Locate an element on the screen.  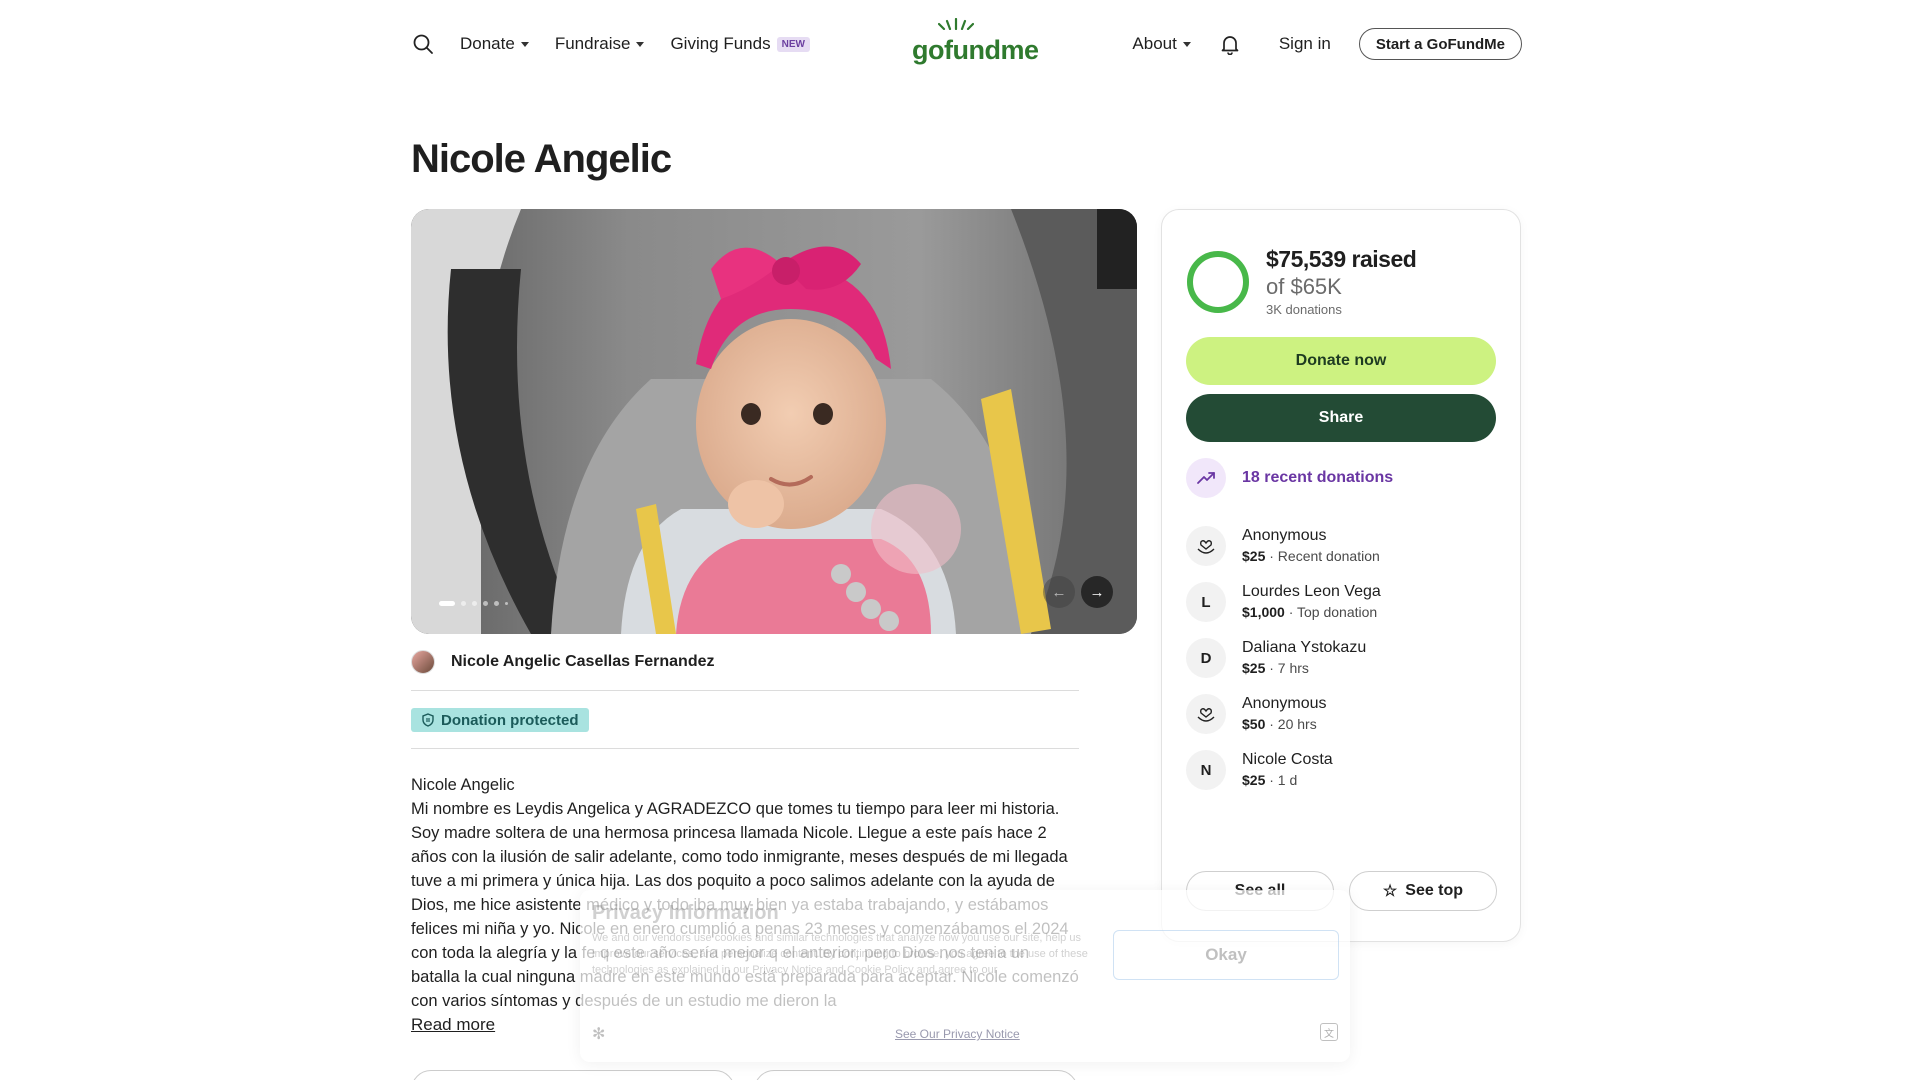
amount-raised: $75,539 raised is located at coordinates (1341, 259).